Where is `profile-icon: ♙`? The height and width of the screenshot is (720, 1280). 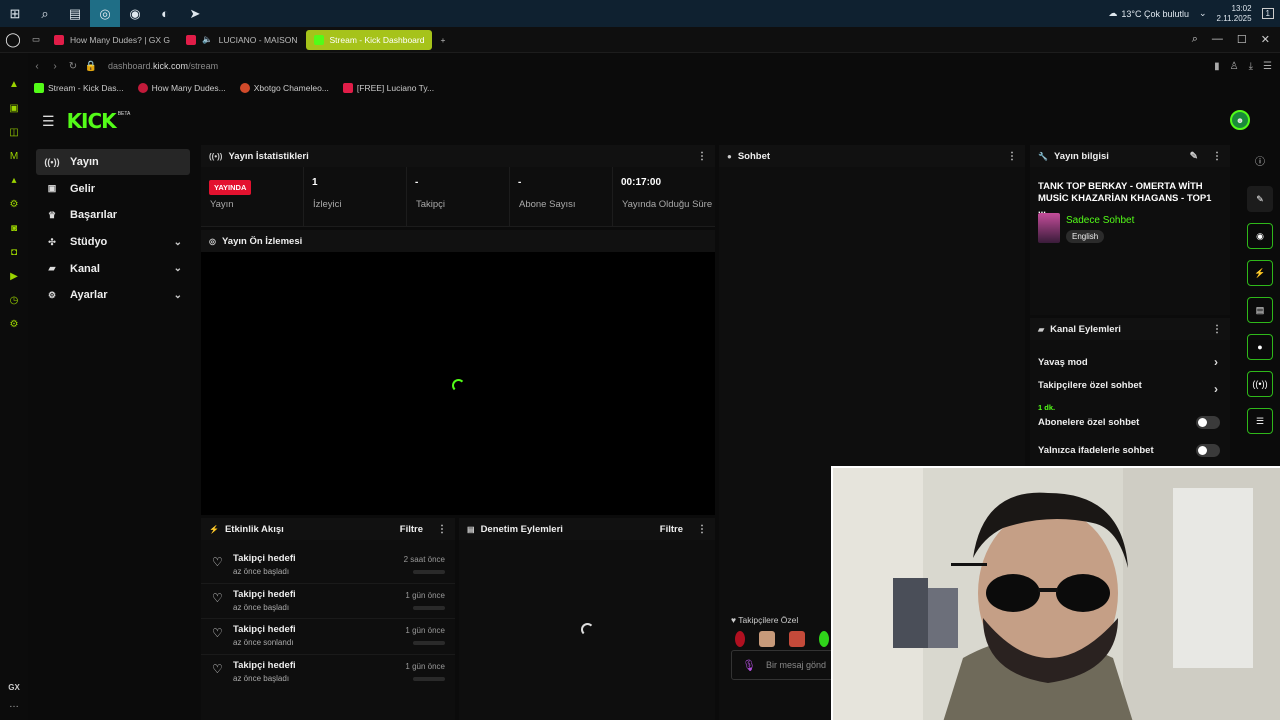
profile-icon: ♙ is located at coordinates (1234, 66).